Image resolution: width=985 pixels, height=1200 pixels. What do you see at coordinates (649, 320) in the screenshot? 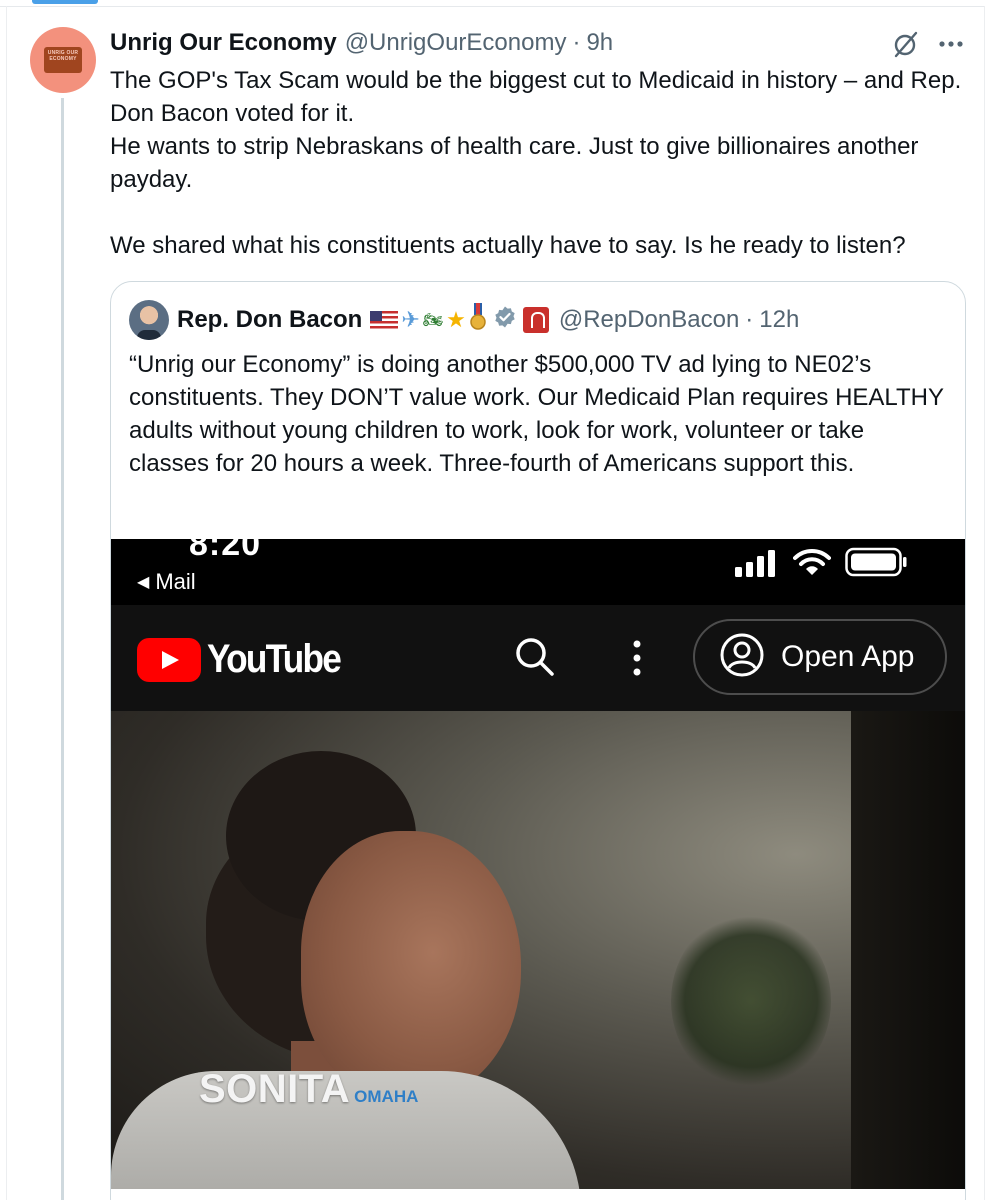
I see `quoted-author-handle: @RepDonBacon` at bounding box center [649, 320].